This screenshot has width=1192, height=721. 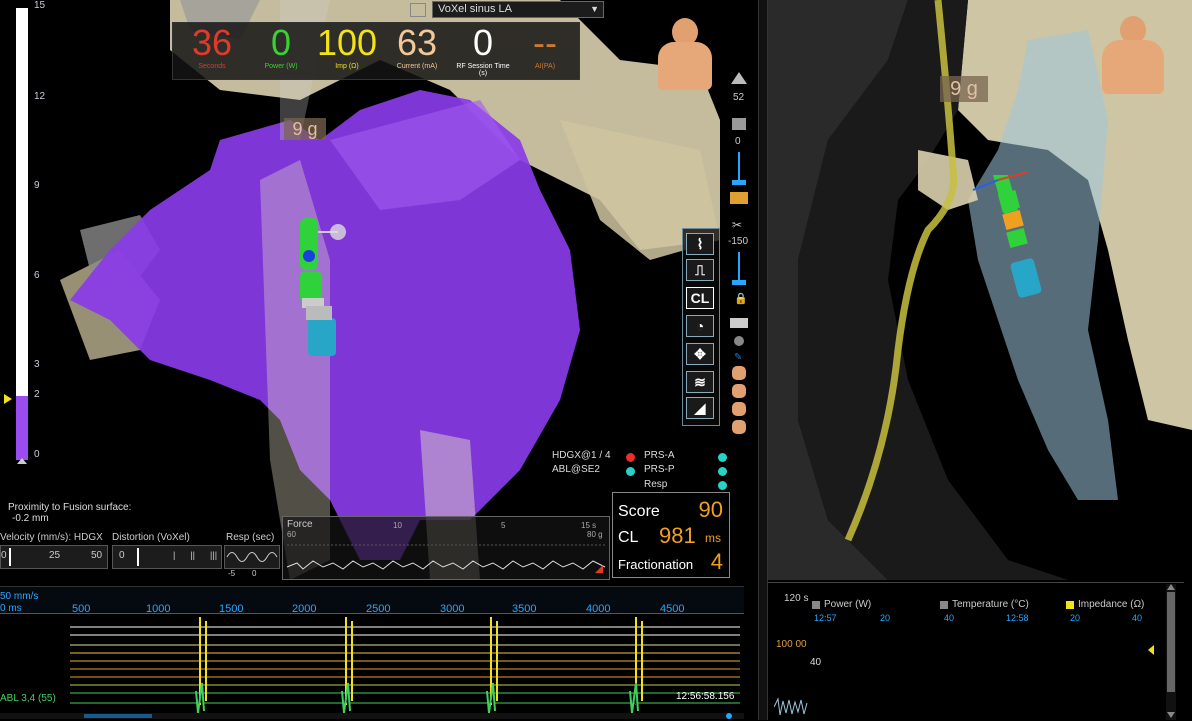 I want to click on gauge-icon: ◔, so click(x=700, y=326).